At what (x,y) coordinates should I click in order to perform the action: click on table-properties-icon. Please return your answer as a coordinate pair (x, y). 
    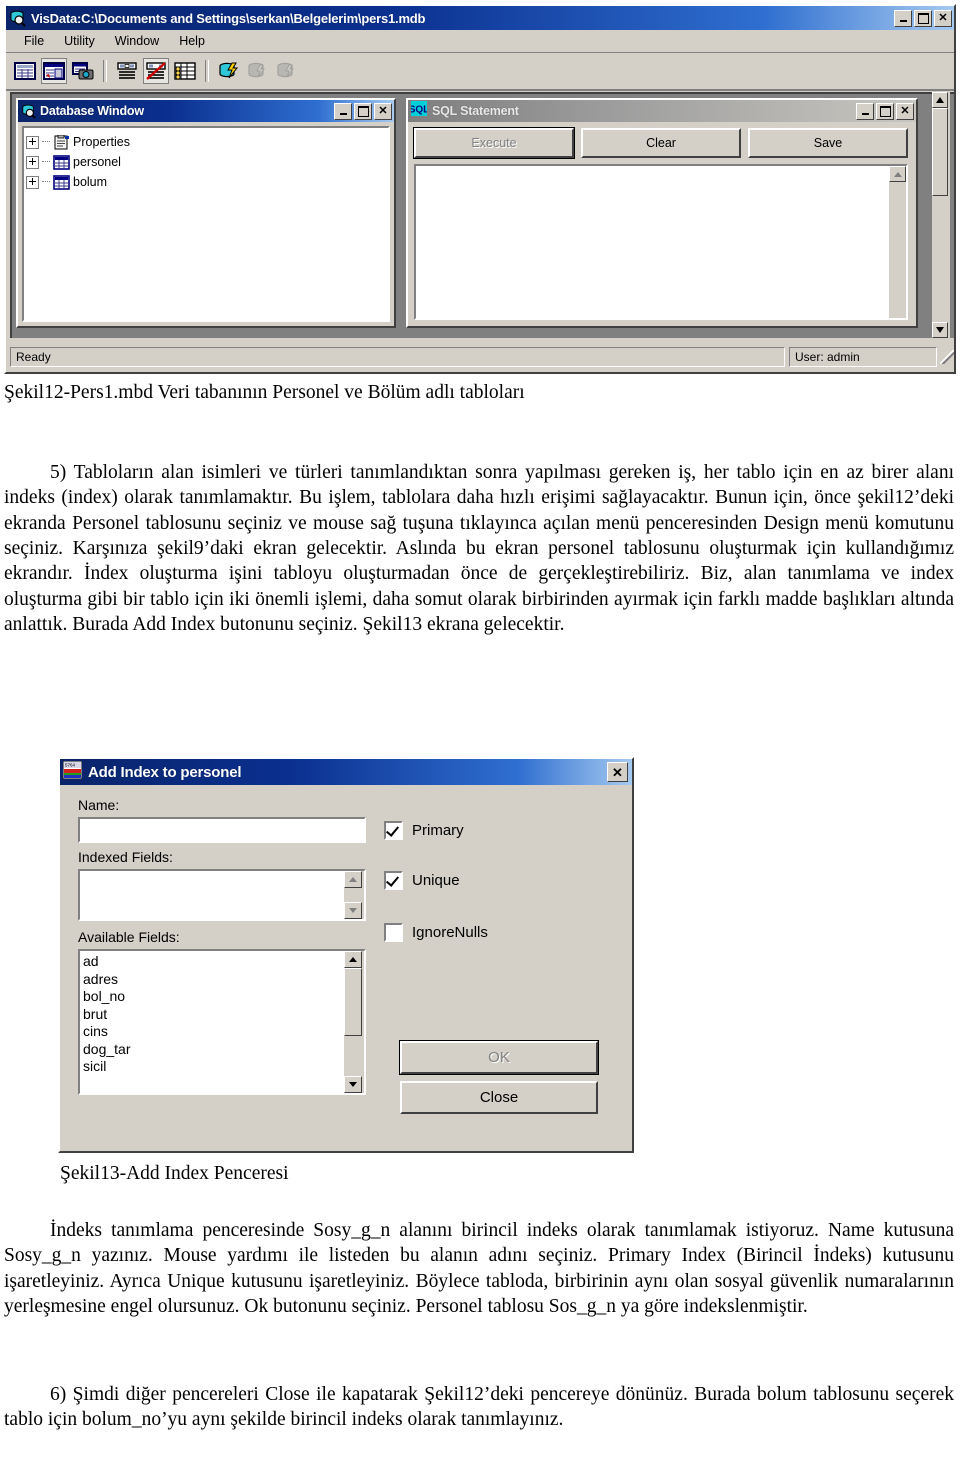
    Looking at the image, I should click on (54, 71).